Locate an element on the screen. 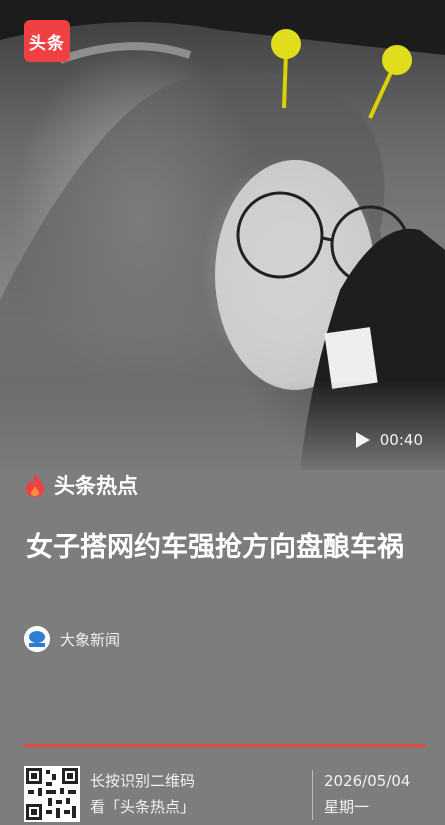  video-duration: 00:40 is located at coordinates (401, 440).